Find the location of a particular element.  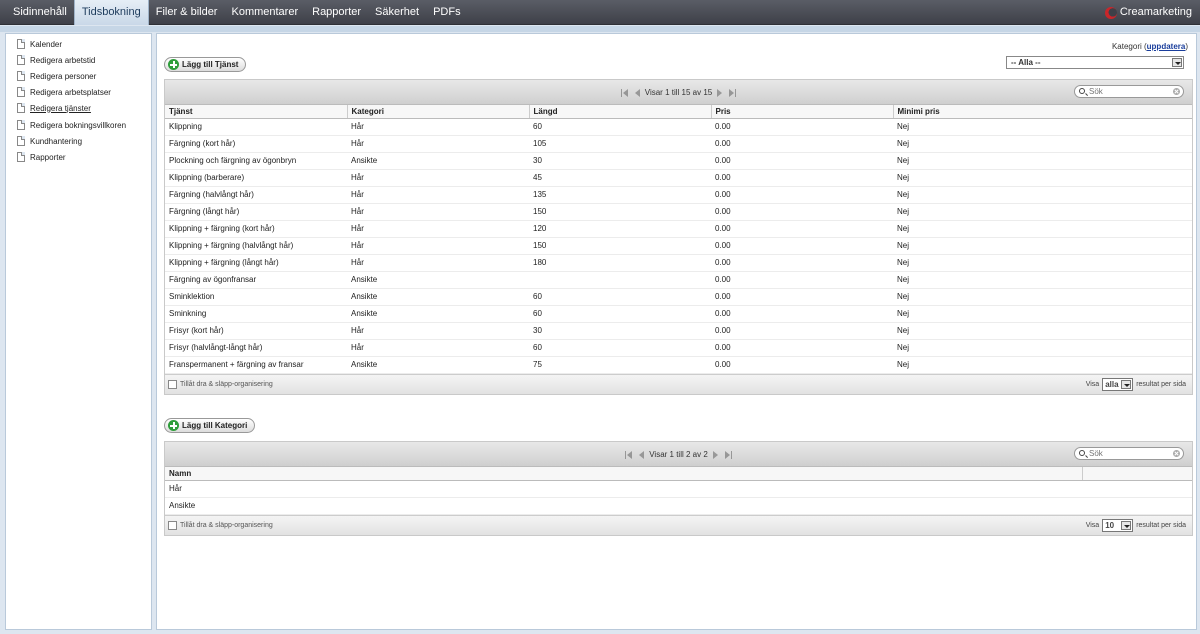

categories-search-input is located at coordinates (1129, 453).